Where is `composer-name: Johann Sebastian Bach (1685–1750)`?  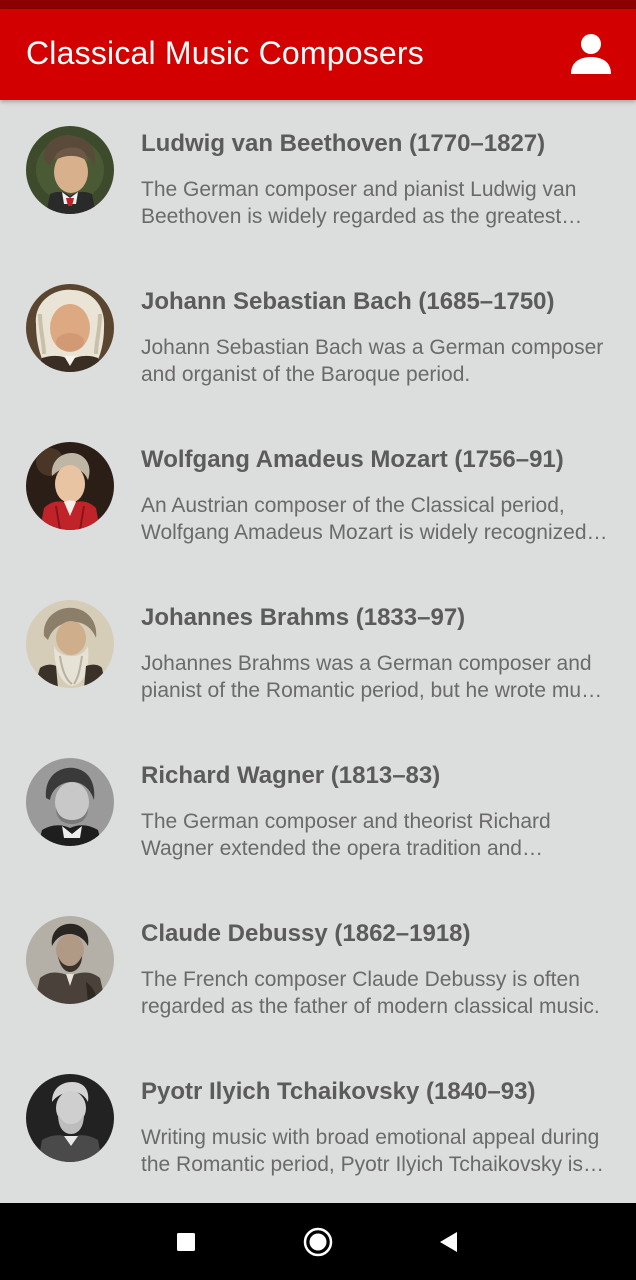
composer-name: Johann Sebastian Bach (1685–1750) is located at coordinates (348, 301).